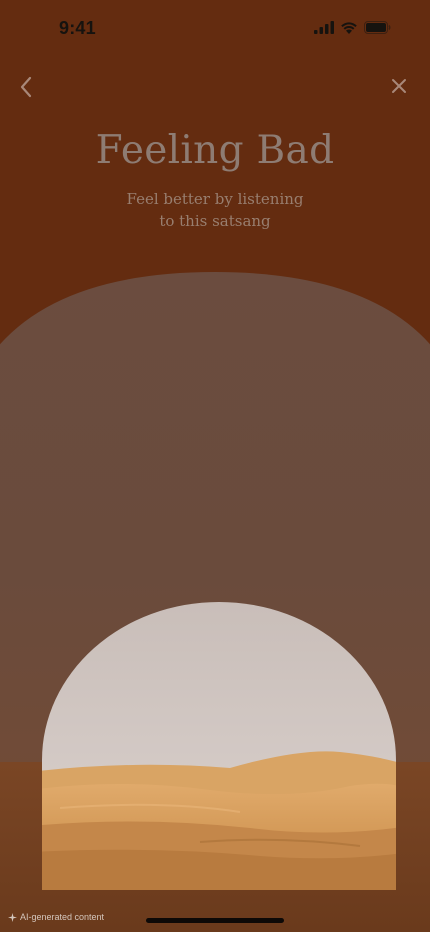 The width and height of the screenshot is (430, 932). Describe the element at coordinates (215, 221) in the screenshot. I see `subtitle-line-2: to this satsang` at that location.